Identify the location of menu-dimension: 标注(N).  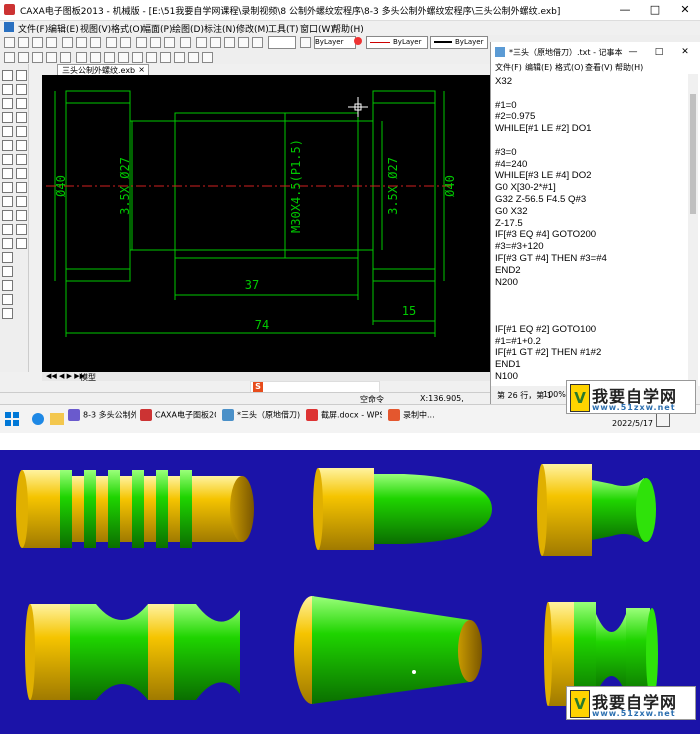
(220, 28).